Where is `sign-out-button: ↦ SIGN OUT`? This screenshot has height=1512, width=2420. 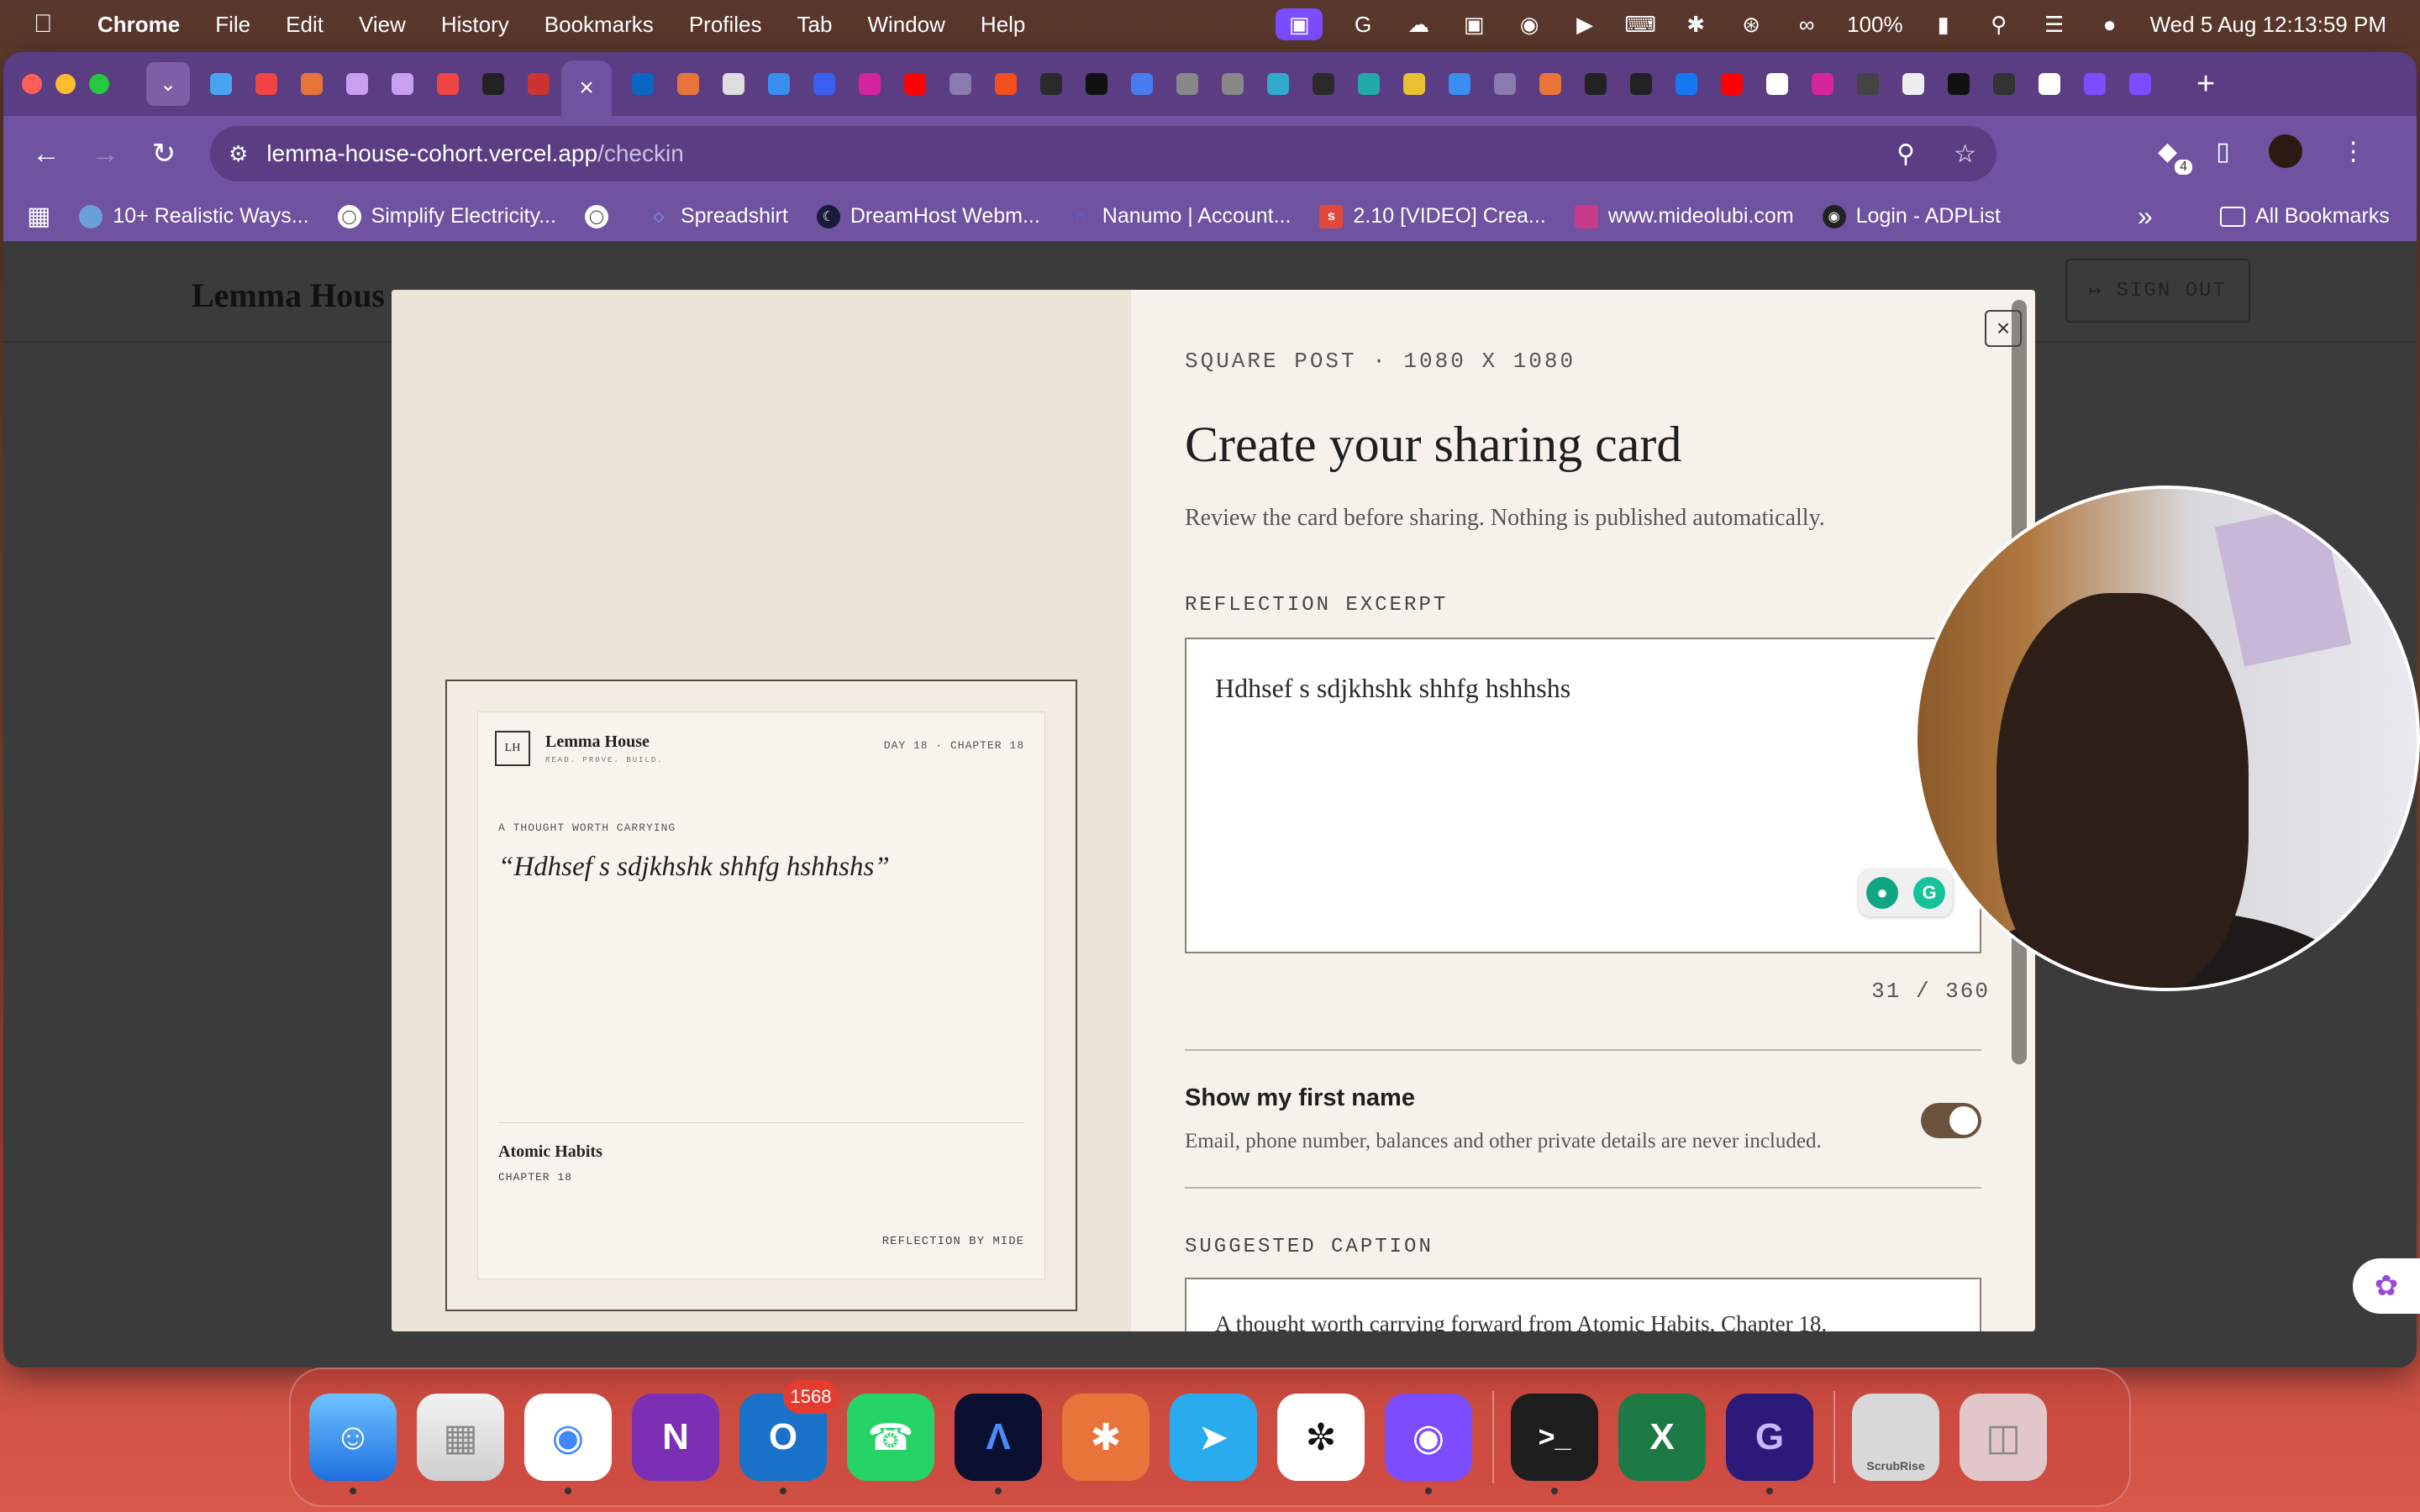
sign-out-button: ↦ SIGN OUT is located at coordinates (2157, 291).